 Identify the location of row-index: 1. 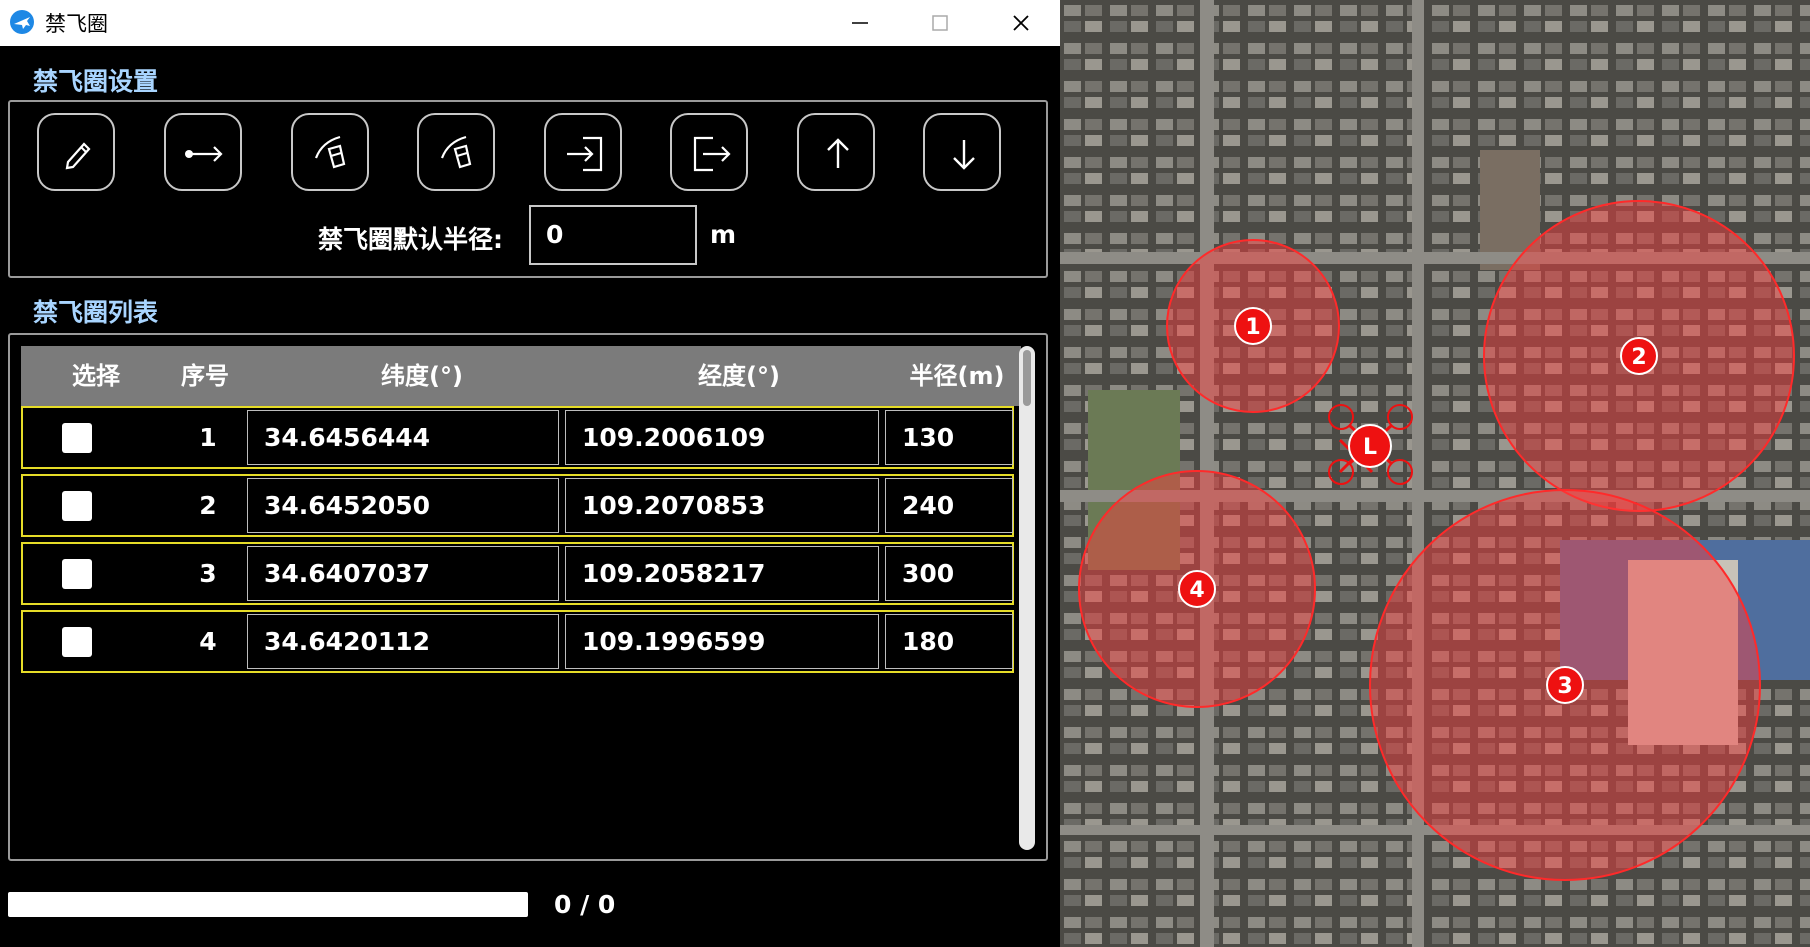
(208, 437).